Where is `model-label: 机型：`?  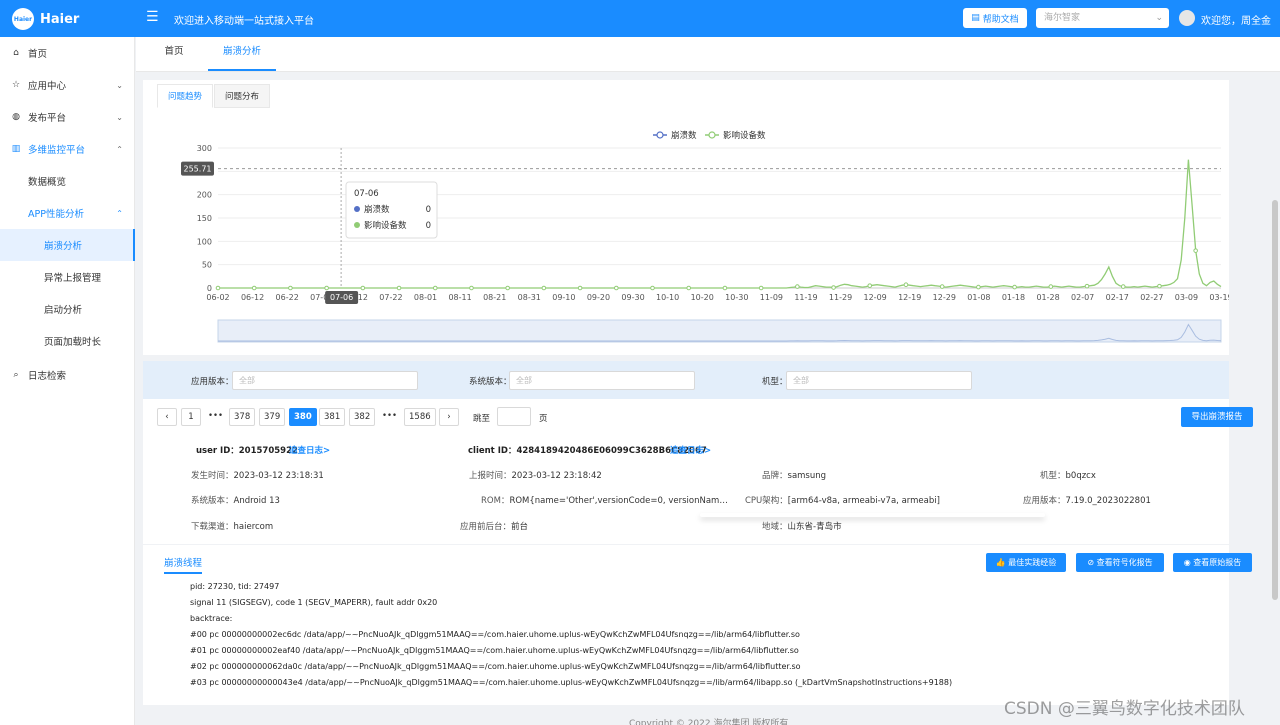 model-label: 机型： is located at coordinates (1053, 476).